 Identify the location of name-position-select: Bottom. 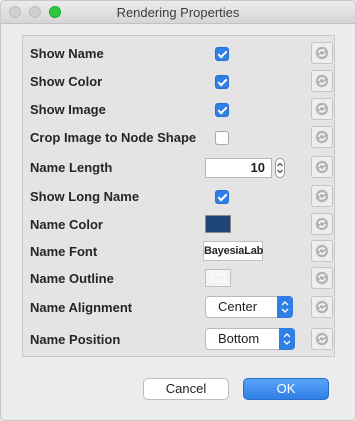
(250, 339).